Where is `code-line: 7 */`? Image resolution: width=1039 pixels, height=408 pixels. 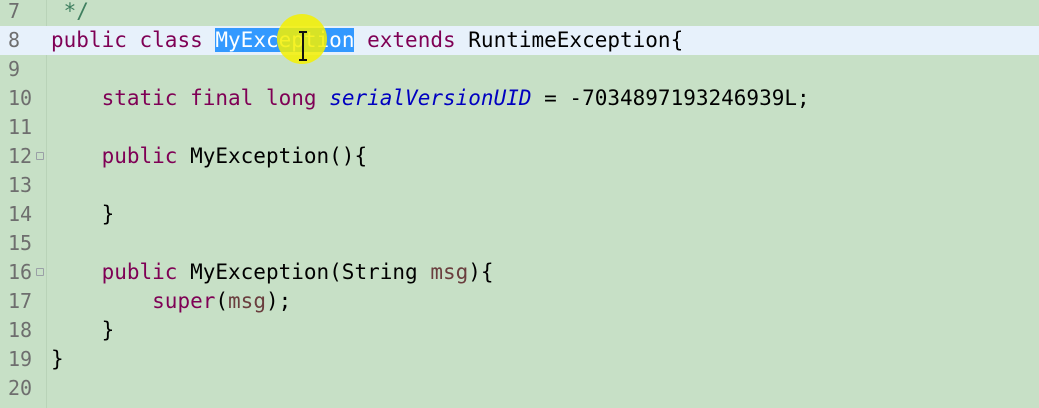 code-line: 7 */ is located at coordinates (519, 13).